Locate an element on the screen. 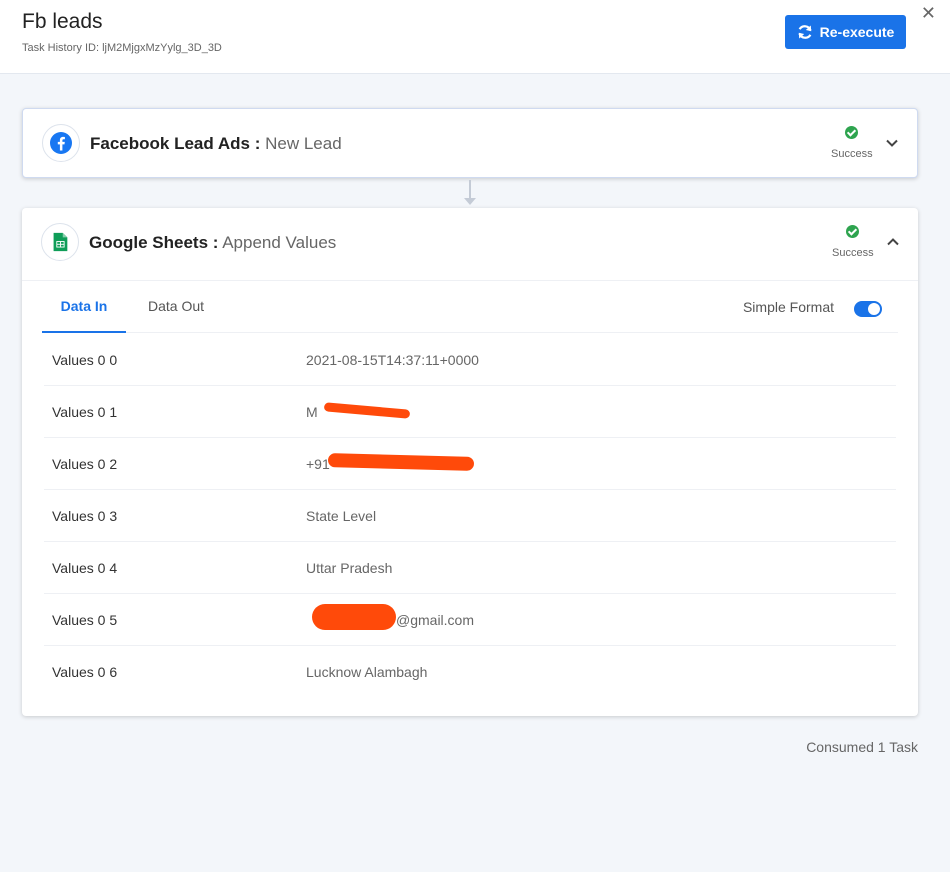 This screenshot has height=872, width=950. table-row: Values 0 5 @gmail.com is located at coordinates (470, 620).